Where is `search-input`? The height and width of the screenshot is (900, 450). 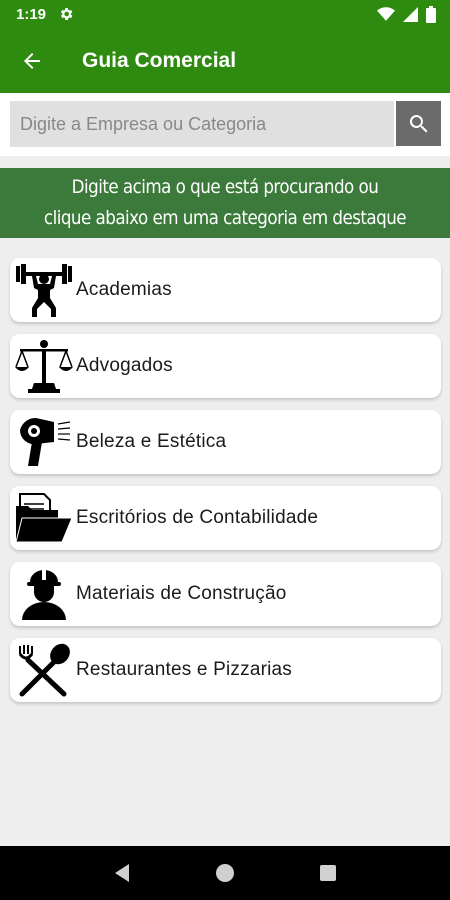 search-input is located at coordinates (202, 124).